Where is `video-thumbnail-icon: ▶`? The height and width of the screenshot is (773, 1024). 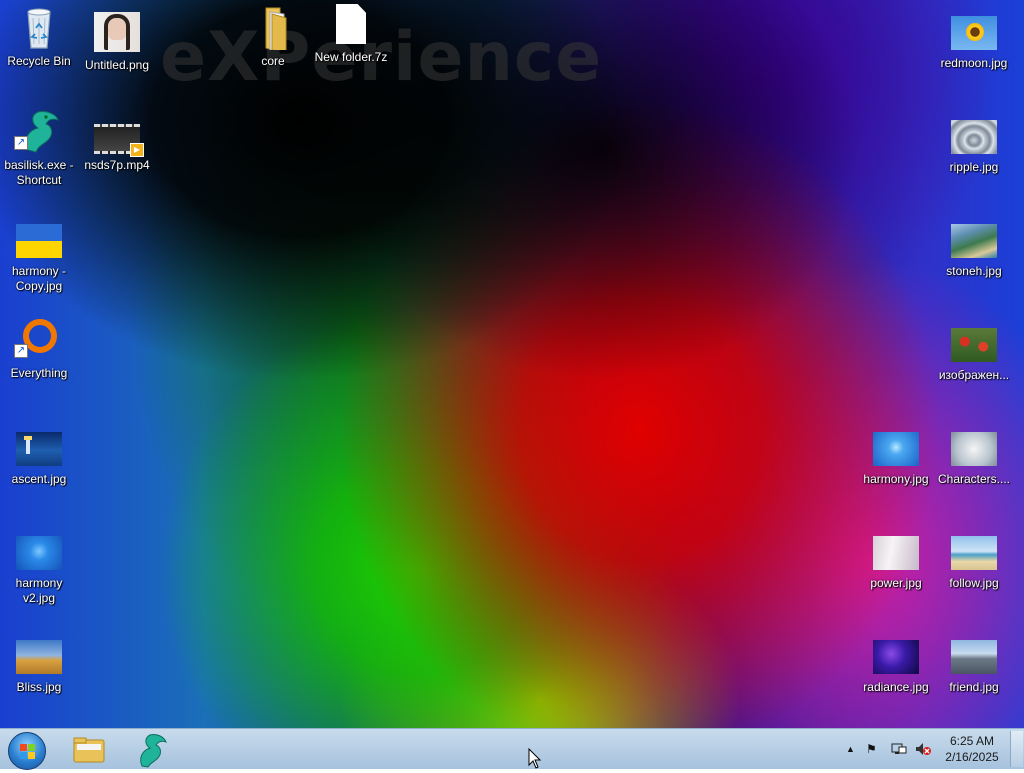 video-thumbnail-icon: ▶ is located at coordinates (119, 140).